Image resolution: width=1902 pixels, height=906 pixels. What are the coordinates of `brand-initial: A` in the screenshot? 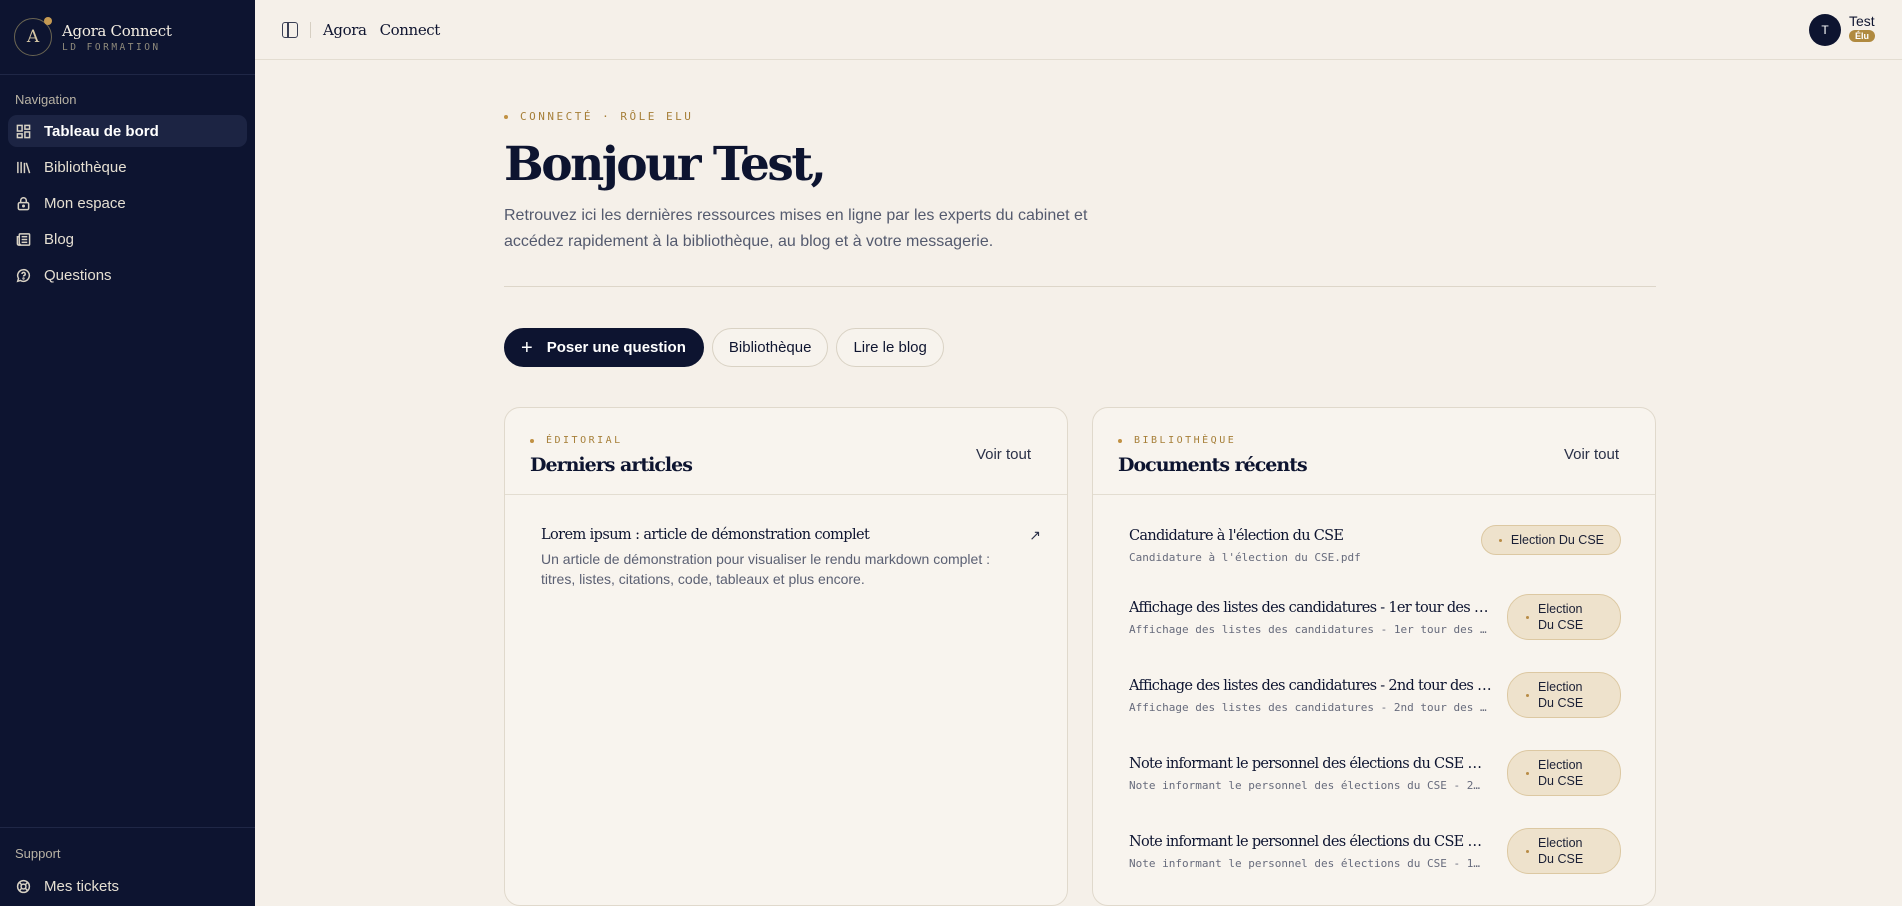 It's located at (33, 37).